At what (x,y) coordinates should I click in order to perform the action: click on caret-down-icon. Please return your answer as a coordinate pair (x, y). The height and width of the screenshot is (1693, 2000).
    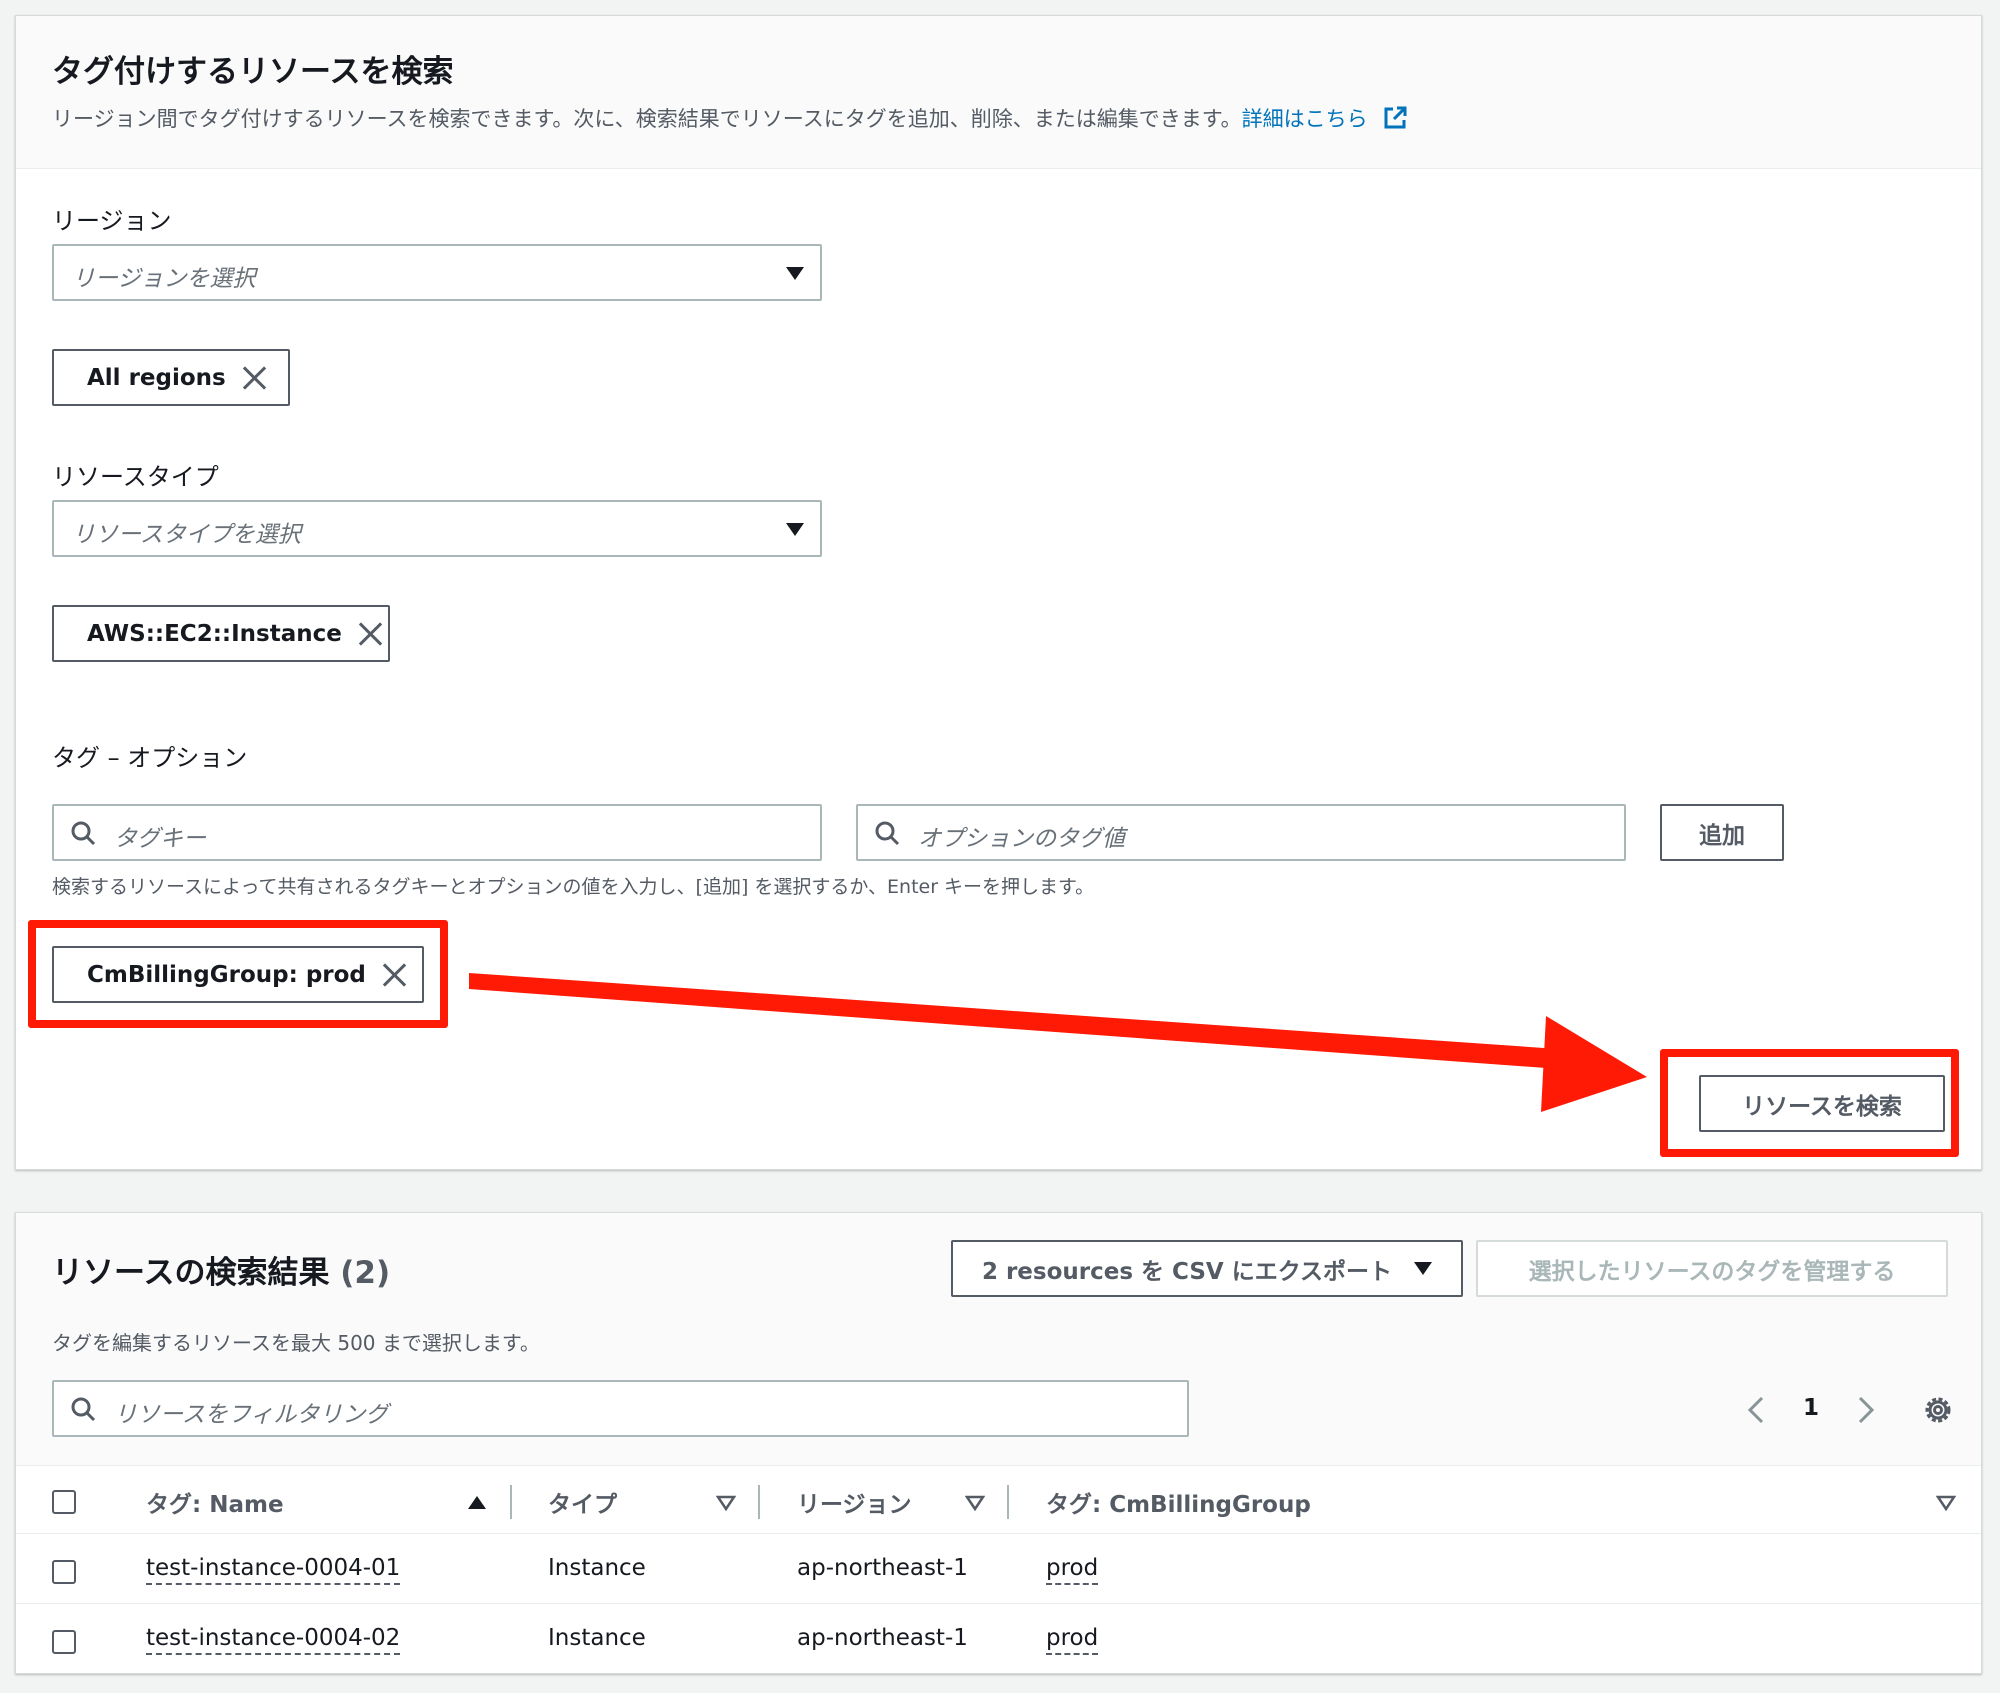
    Looking at the image, I should click on (1423, 1268).